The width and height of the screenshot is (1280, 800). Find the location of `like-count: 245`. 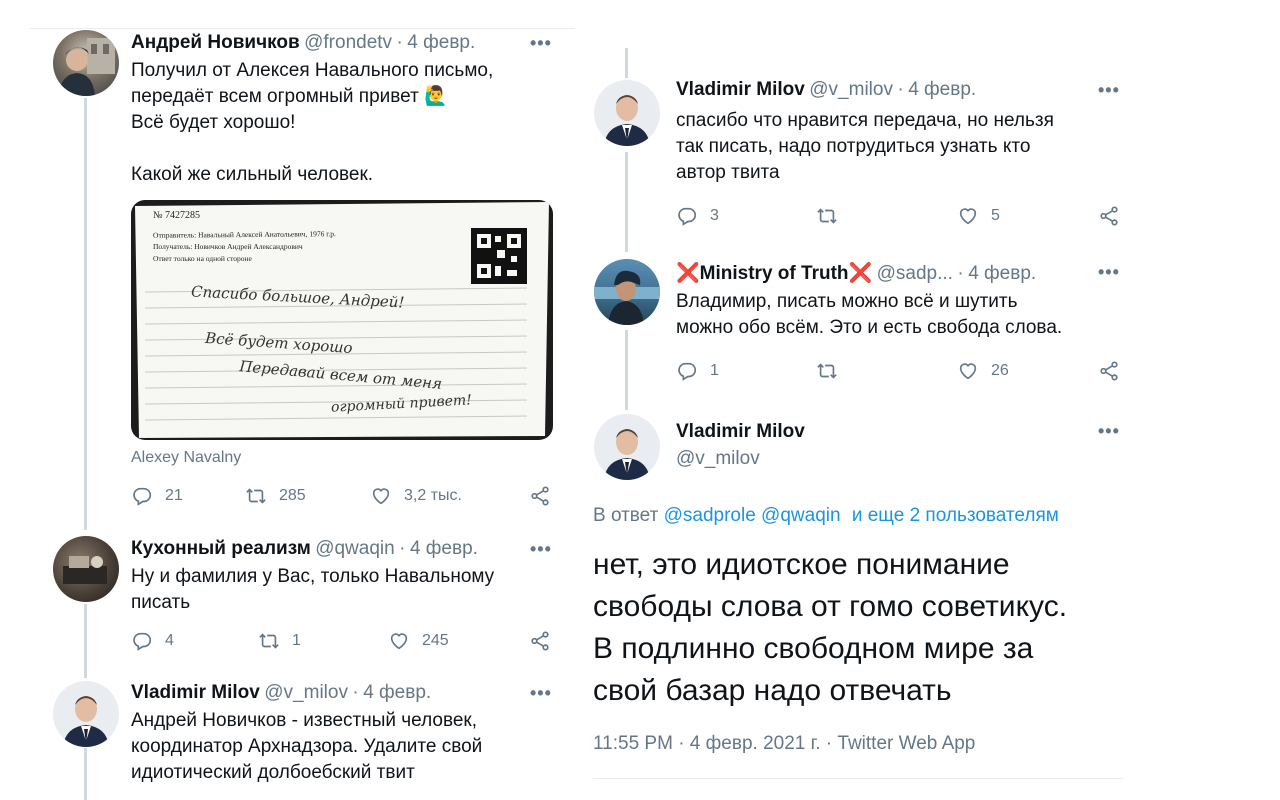

like-count: 245 is located at coordinates (435, 640).